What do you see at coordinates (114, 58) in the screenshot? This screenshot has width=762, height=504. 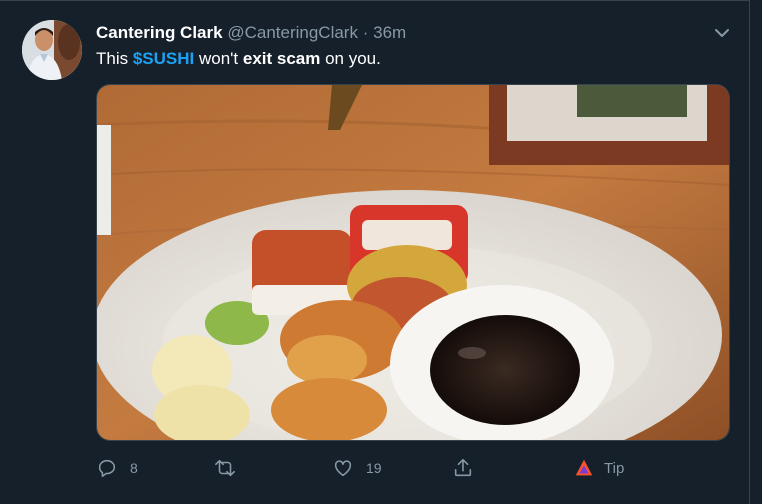 I see `tweet-text-part: This` at bounding box center [114, 58].